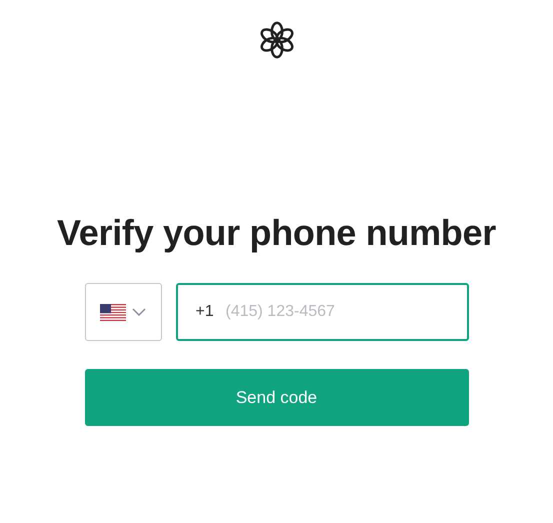  What do you see at coordinates (205, 312) in the screenshot?
I see `dial-code: +1` at bounding box center [205, 312].